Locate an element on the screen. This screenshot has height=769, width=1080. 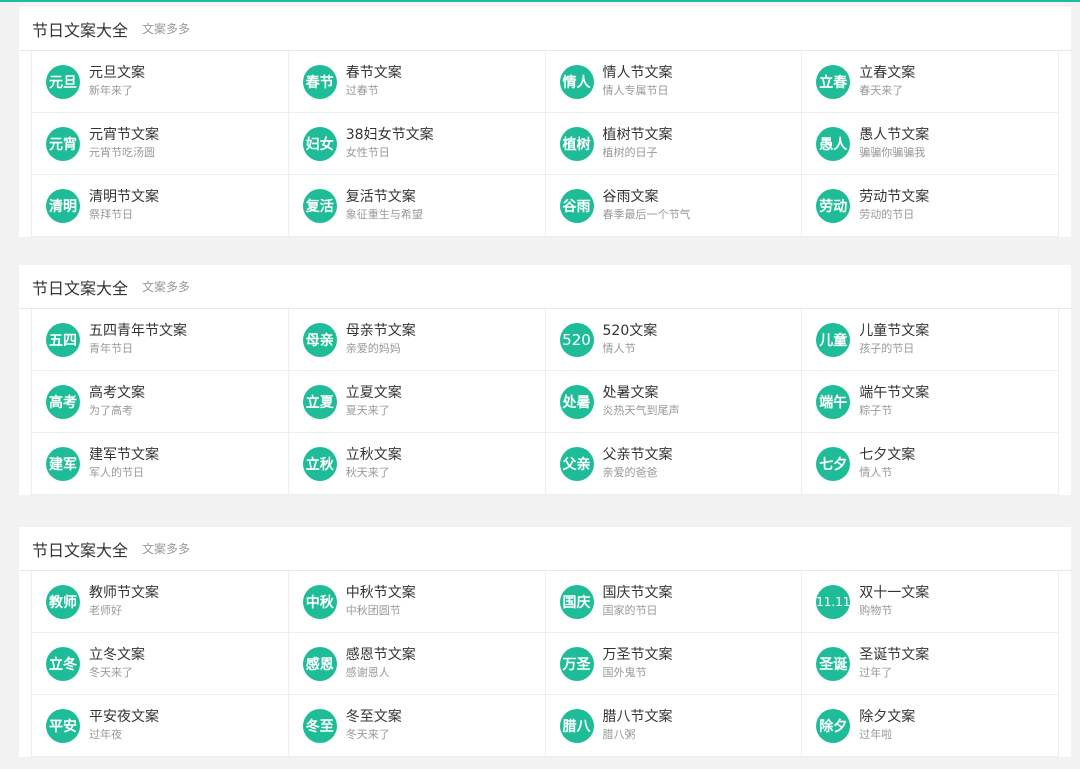
festival-item-name: 平安夜文案 is located at coordinates (124, 717).